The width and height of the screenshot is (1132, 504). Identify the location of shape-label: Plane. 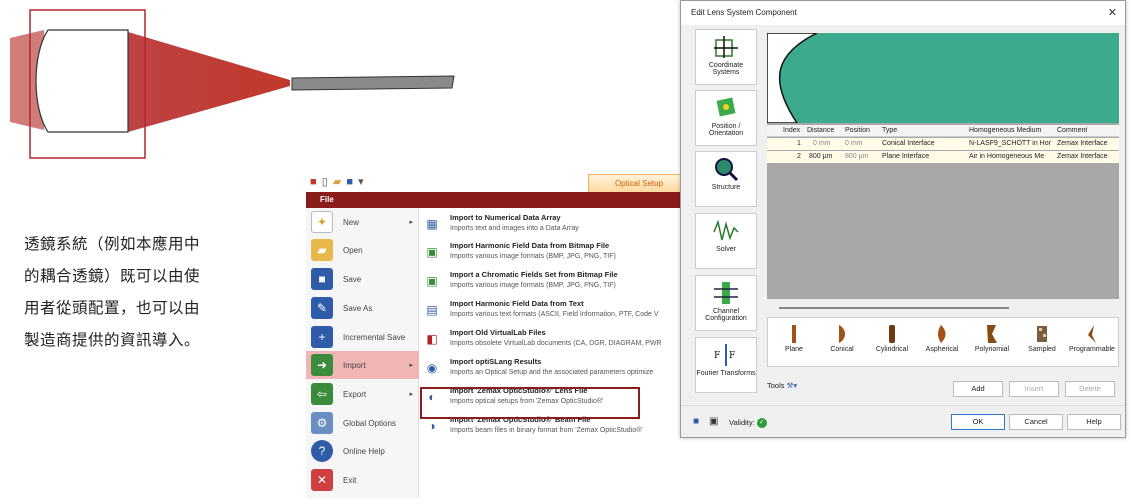
(794, 349).